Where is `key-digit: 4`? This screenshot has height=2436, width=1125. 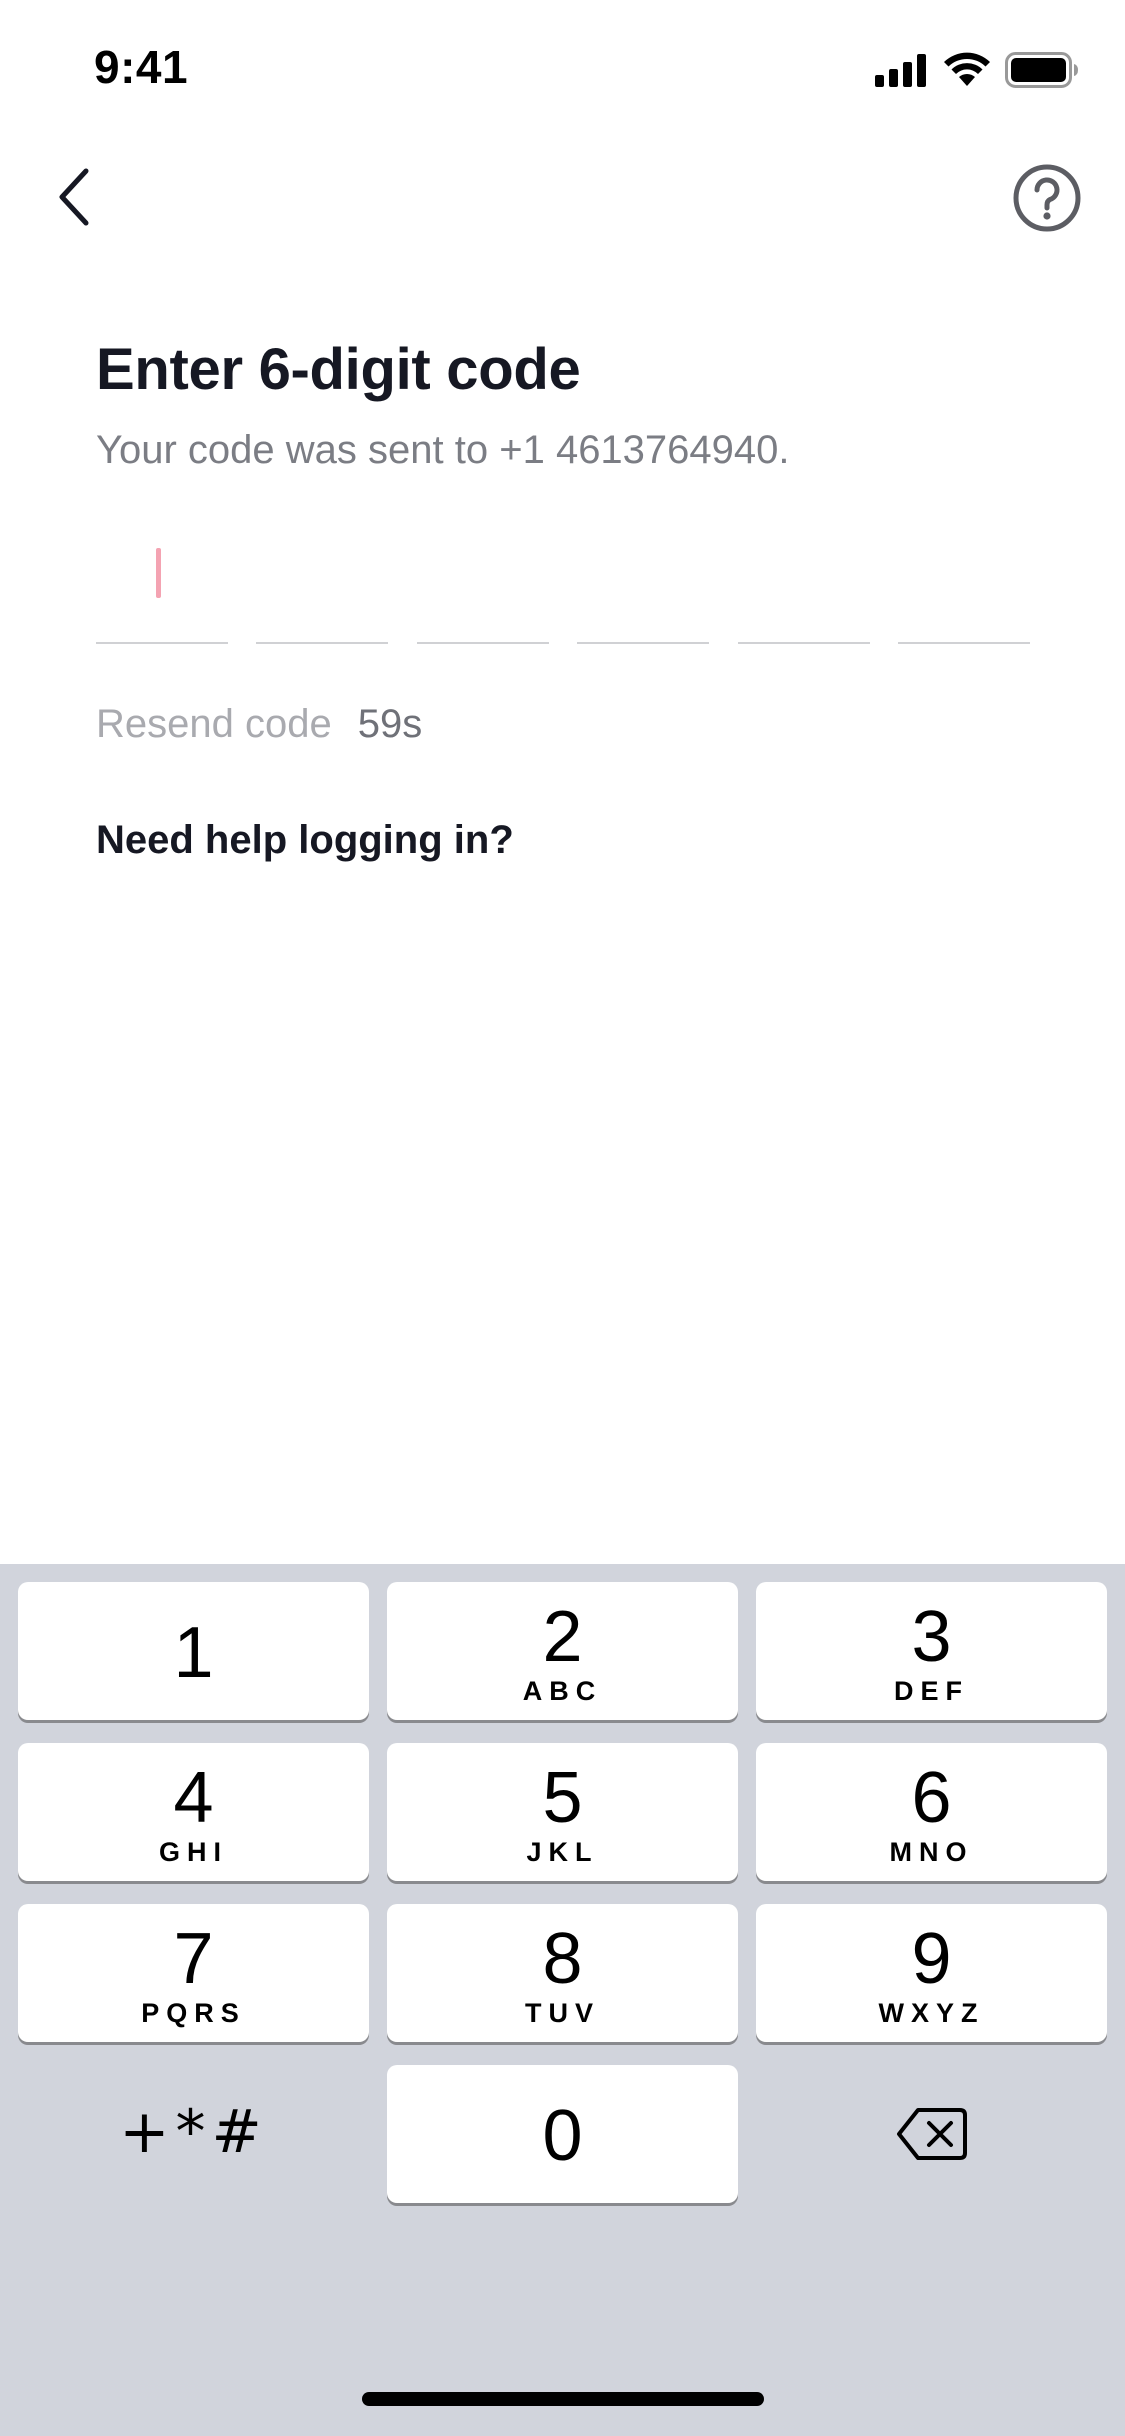 key-digit: 4 is located at coordinates (193, 1798).